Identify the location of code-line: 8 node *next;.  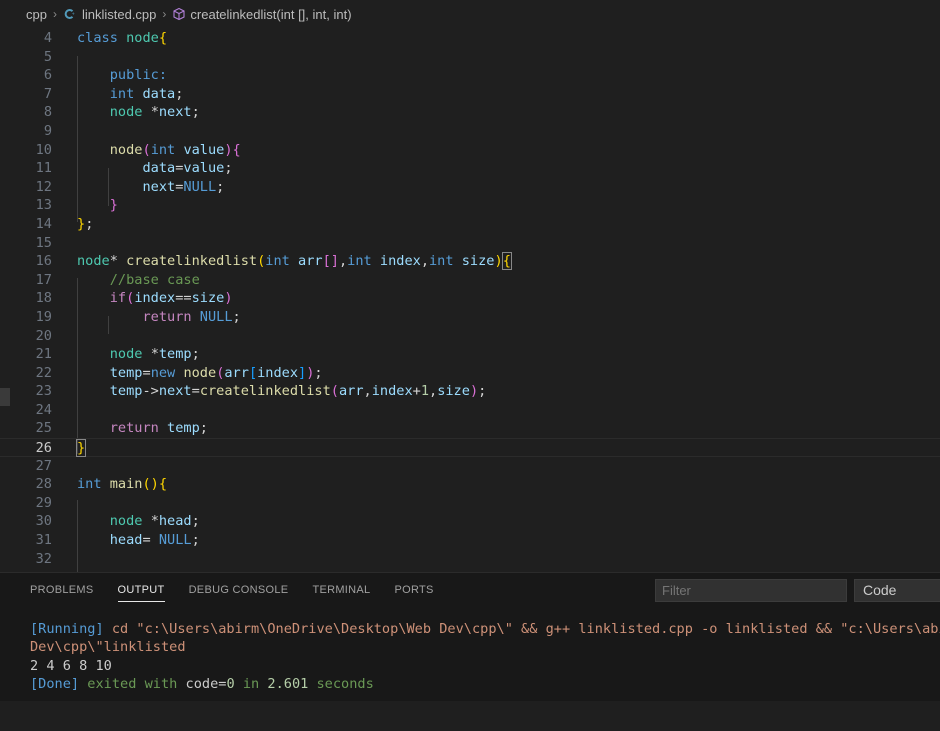
(470, 112).